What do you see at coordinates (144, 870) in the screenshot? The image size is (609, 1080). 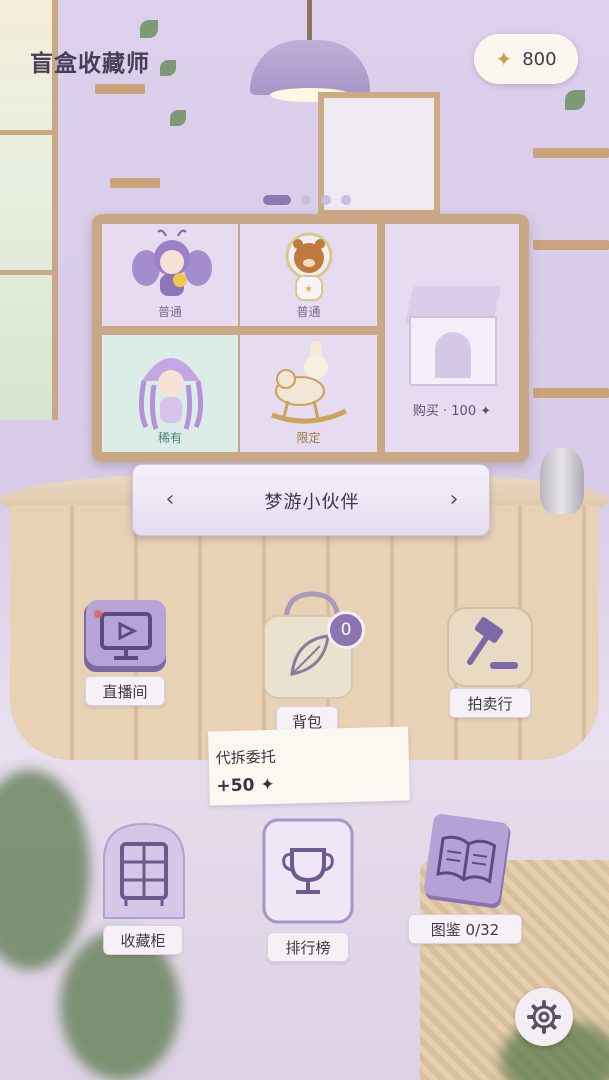 I see `cabinet-icon` at bounding box center [144, 870].